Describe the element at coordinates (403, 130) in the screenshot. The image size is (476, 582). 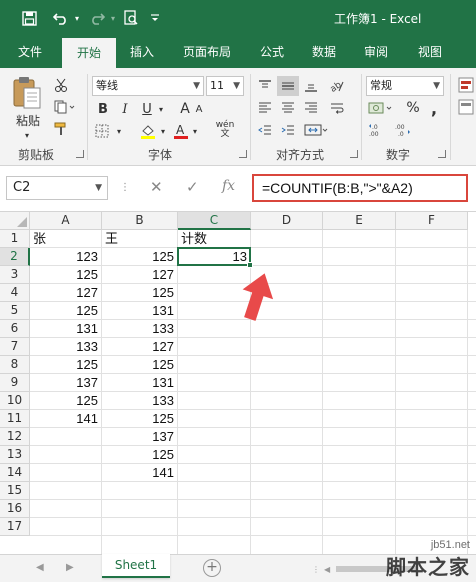
I see `decrease-decimal-icon: .00.0` at that location.